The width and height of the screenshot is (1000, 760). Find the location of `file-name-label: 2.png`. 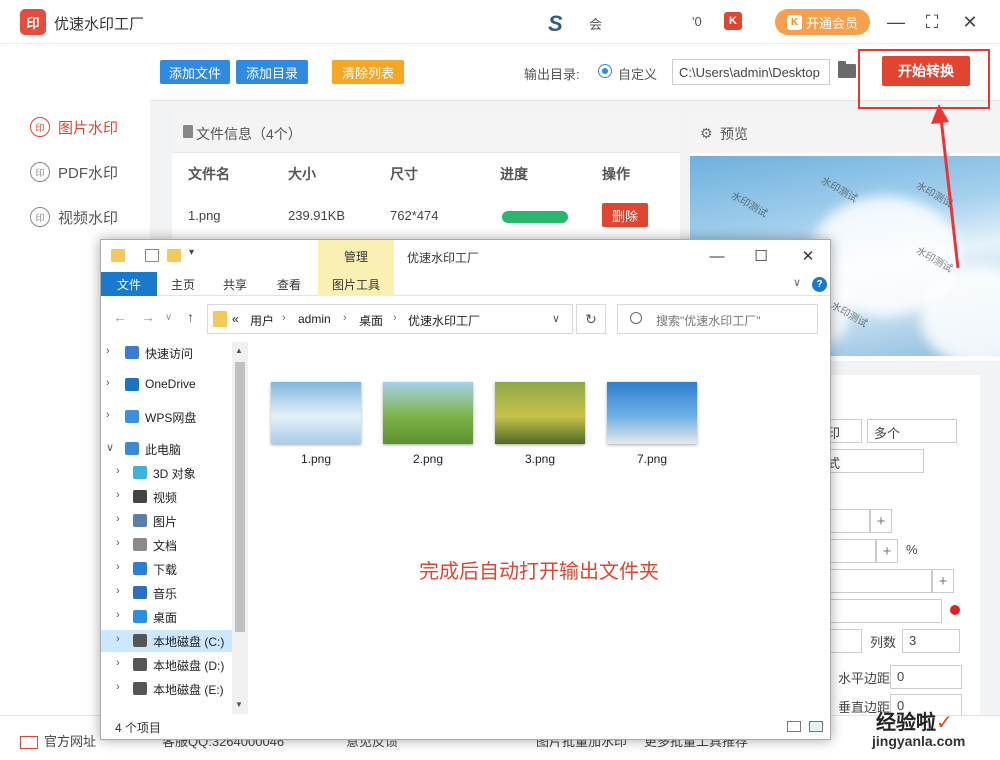

file-name-label: 2.png is located at coordinates (428, 459).